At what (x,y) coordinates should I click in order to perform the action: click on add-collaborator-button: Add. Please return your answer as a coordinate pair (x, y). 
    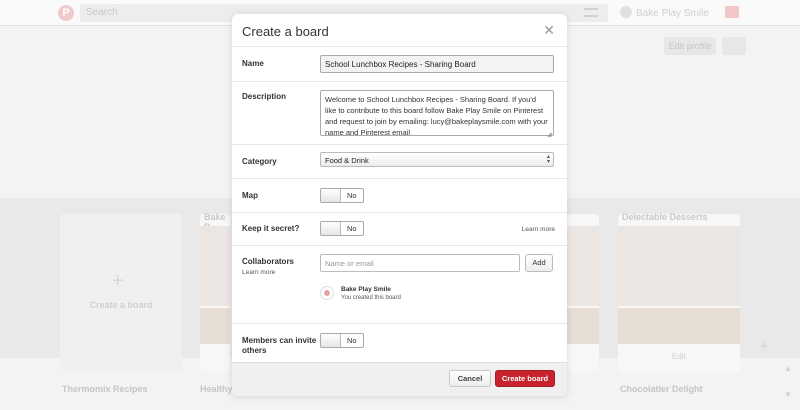
    Looking at the image, I should click on (539, 263).